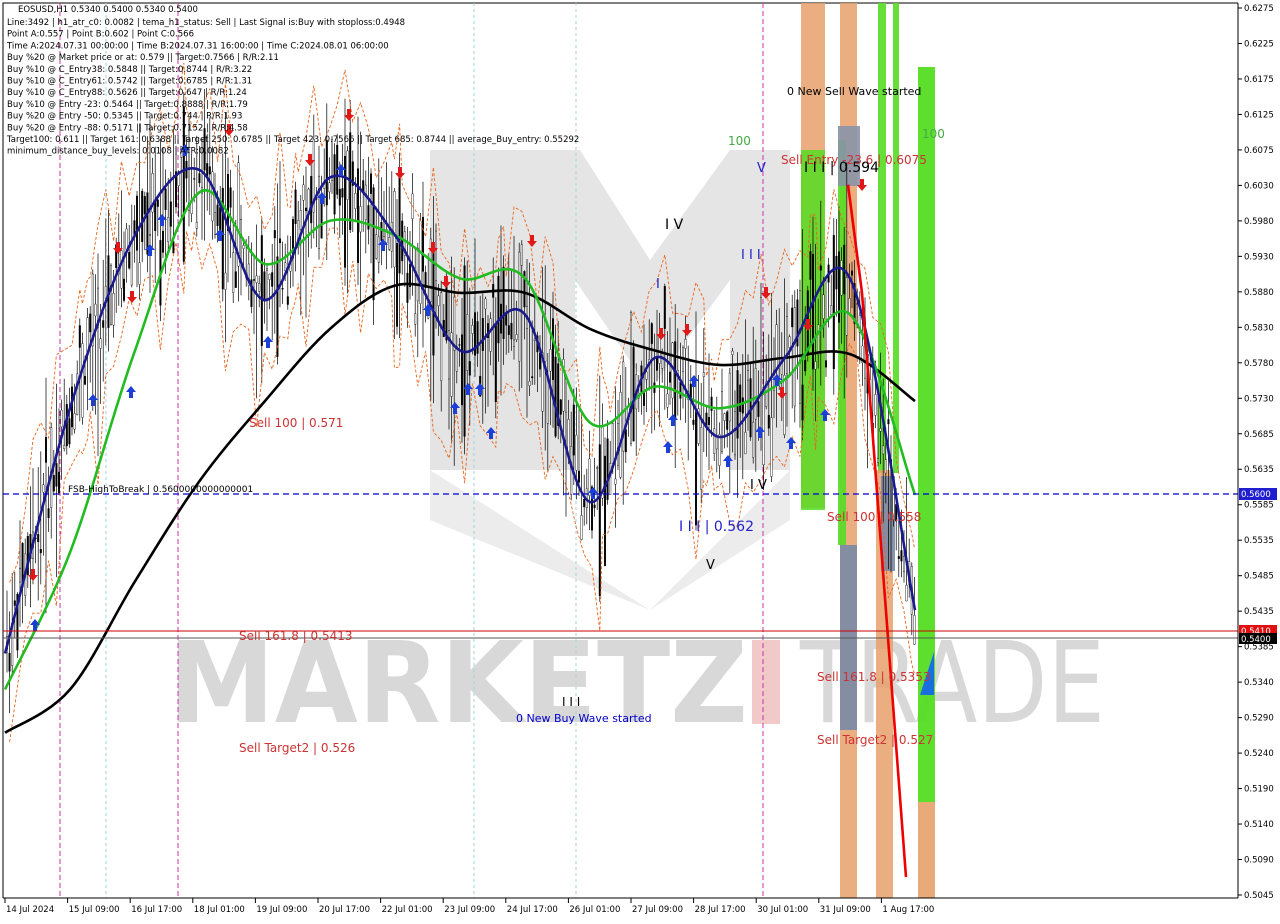 The width and height of the screenshot is (1280, 924). I want to click on price-tick-label: 0.5585, so click(1259, 506).